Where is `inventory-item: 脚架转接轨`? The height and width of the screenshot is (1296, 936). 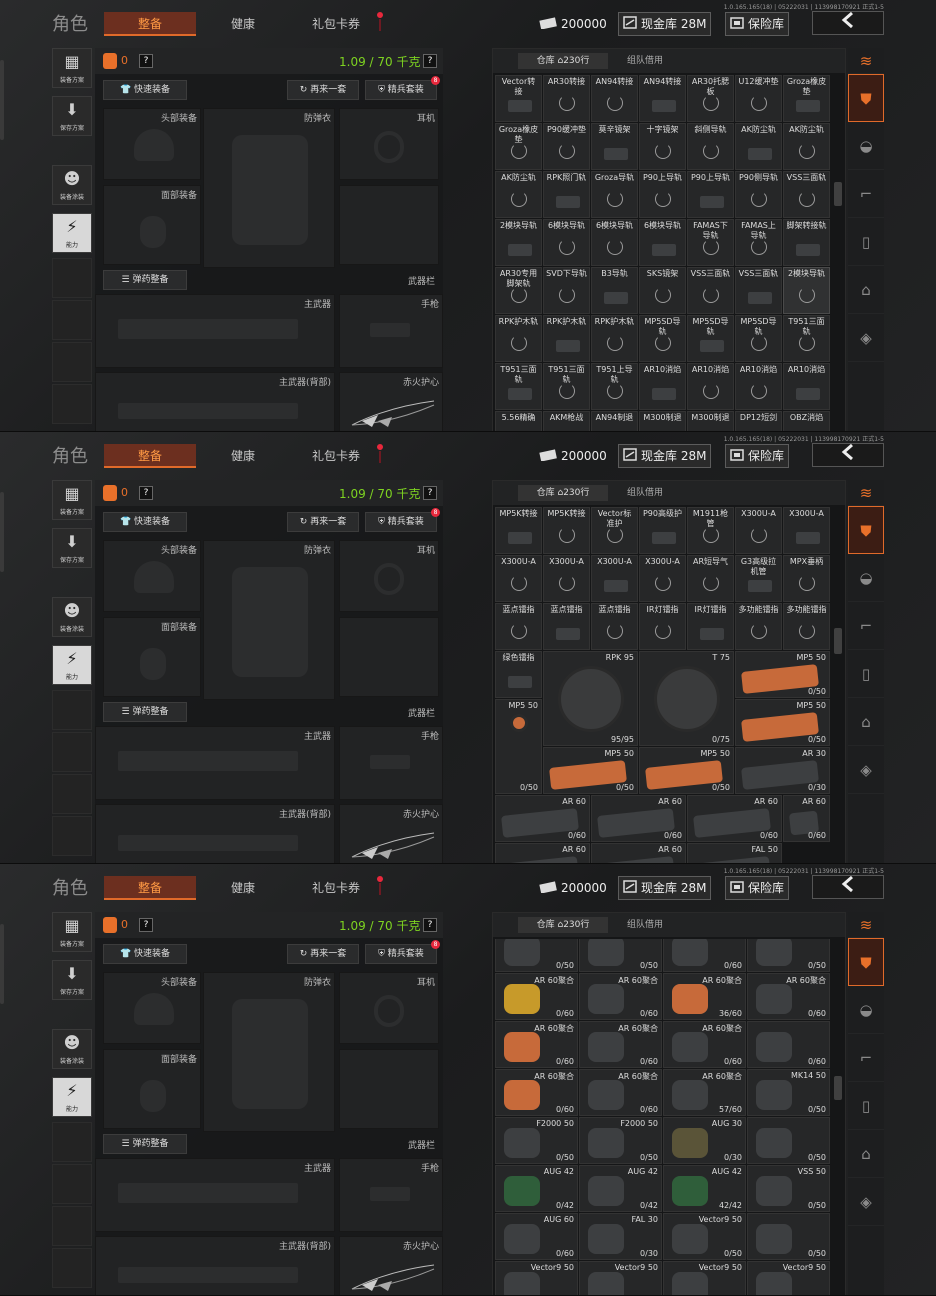 inventory-item: 脚架转接轨 is located at coordinates (806, 242).